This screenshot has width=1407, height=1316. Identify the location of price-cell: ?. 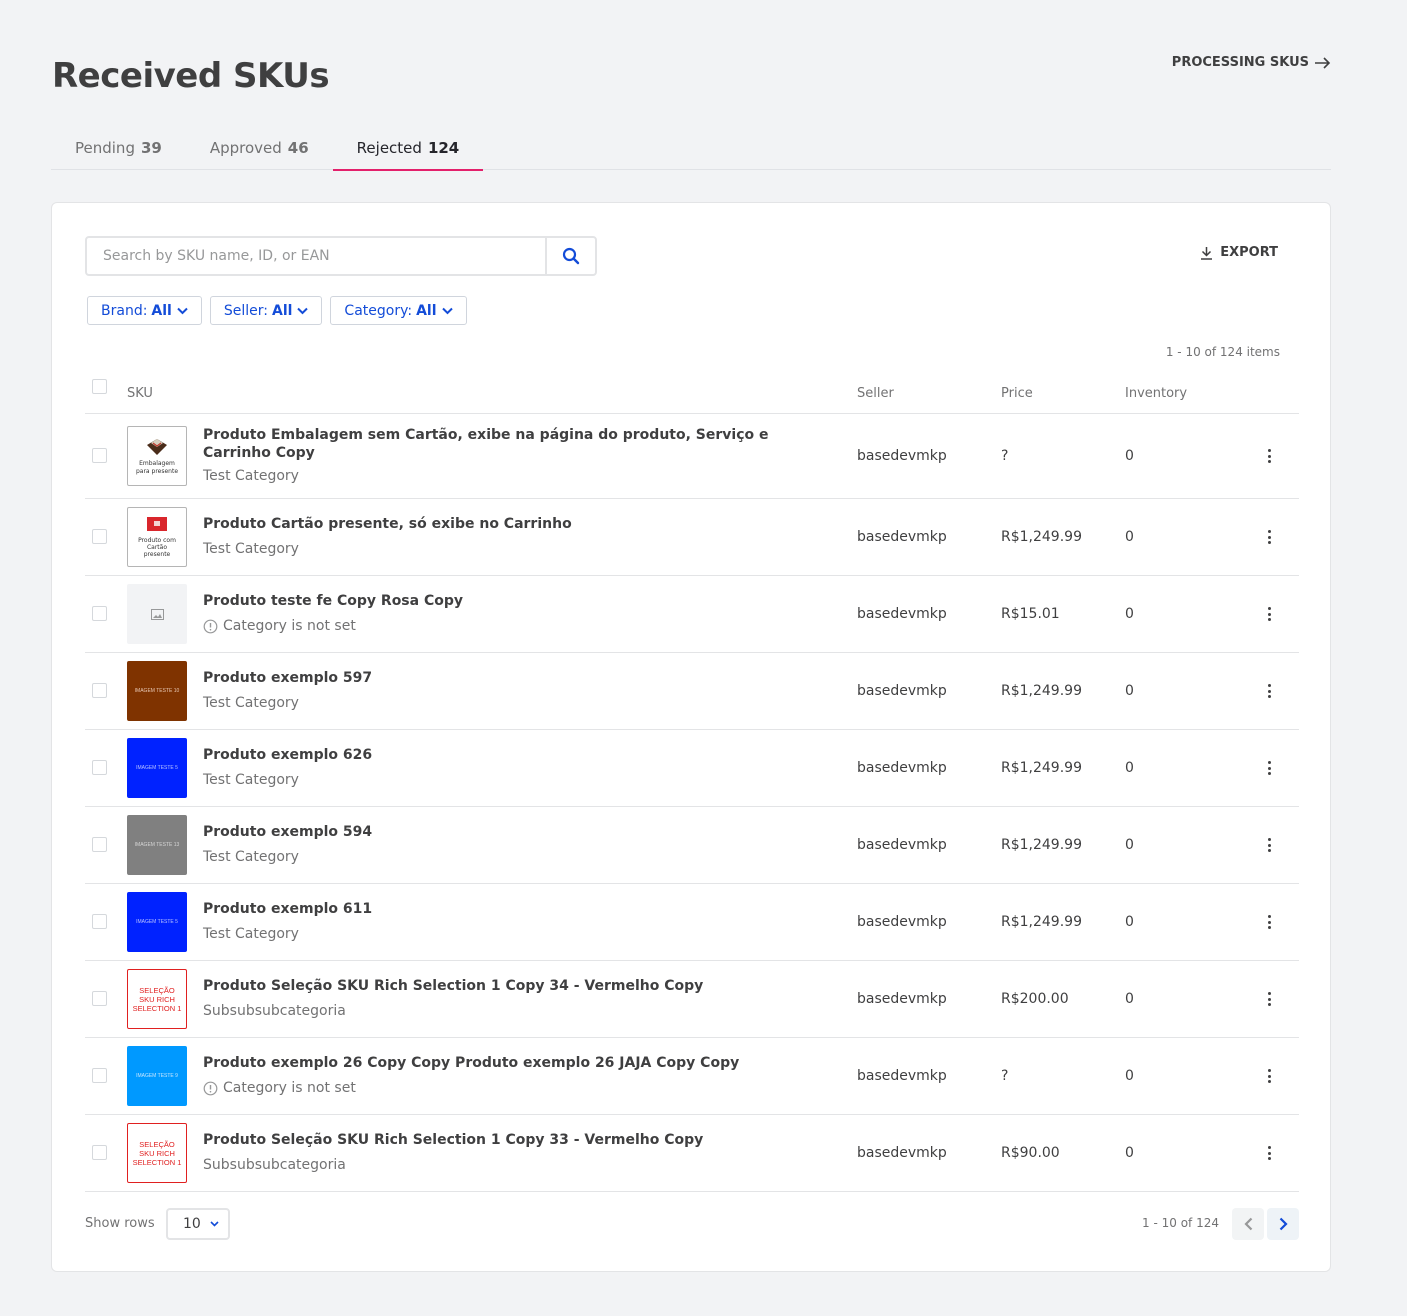
(1005, 456).